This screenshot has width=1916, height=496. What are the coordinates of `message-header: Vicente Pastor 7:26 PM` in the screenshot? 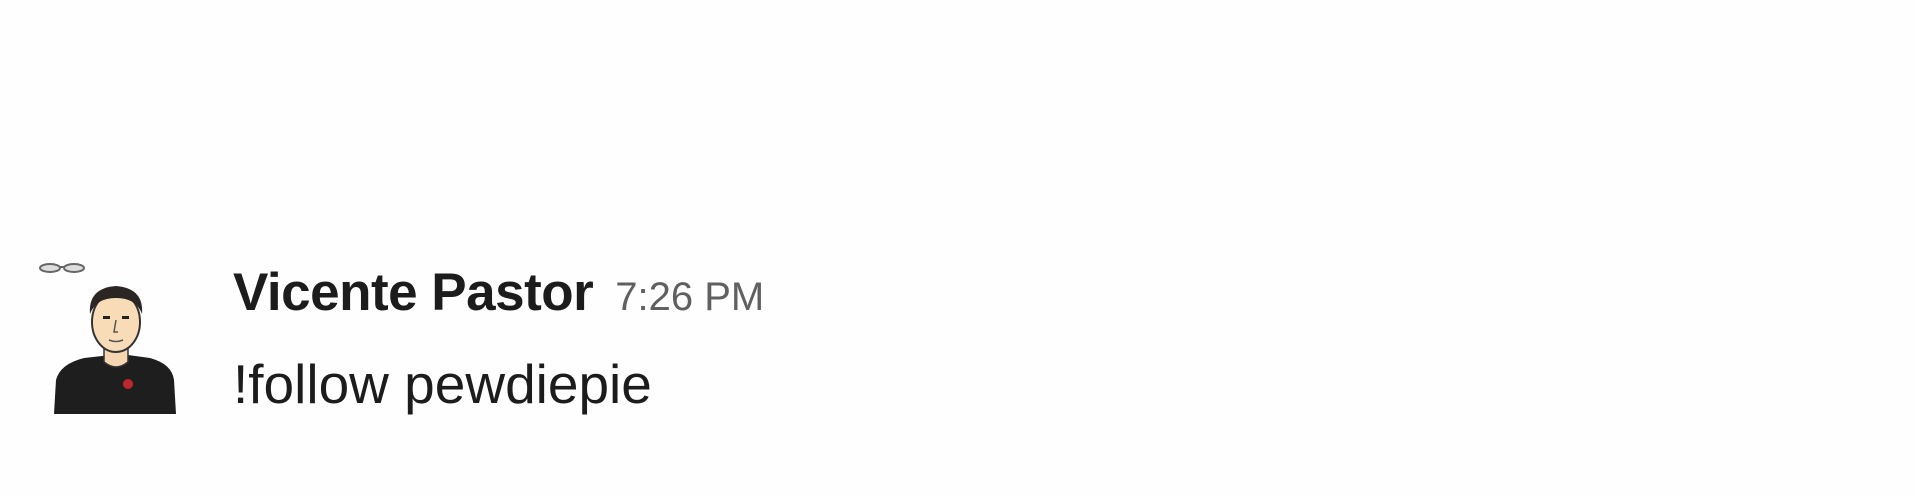 It's located at (498, 292).